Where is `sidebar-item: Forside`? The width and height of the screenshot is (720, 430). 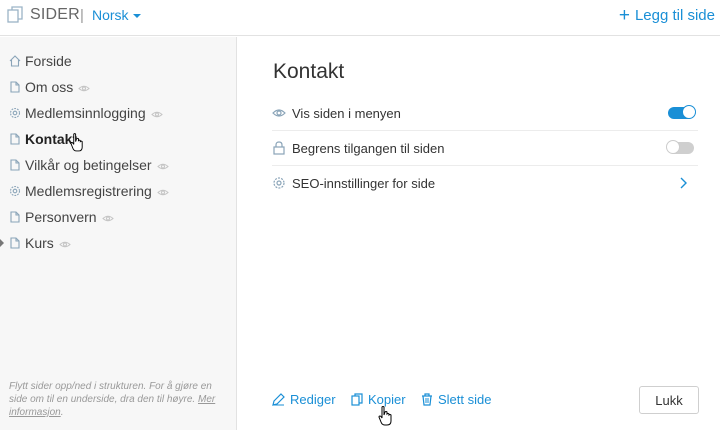
sidebar-item: Forside is located at coordinates (84, 64).